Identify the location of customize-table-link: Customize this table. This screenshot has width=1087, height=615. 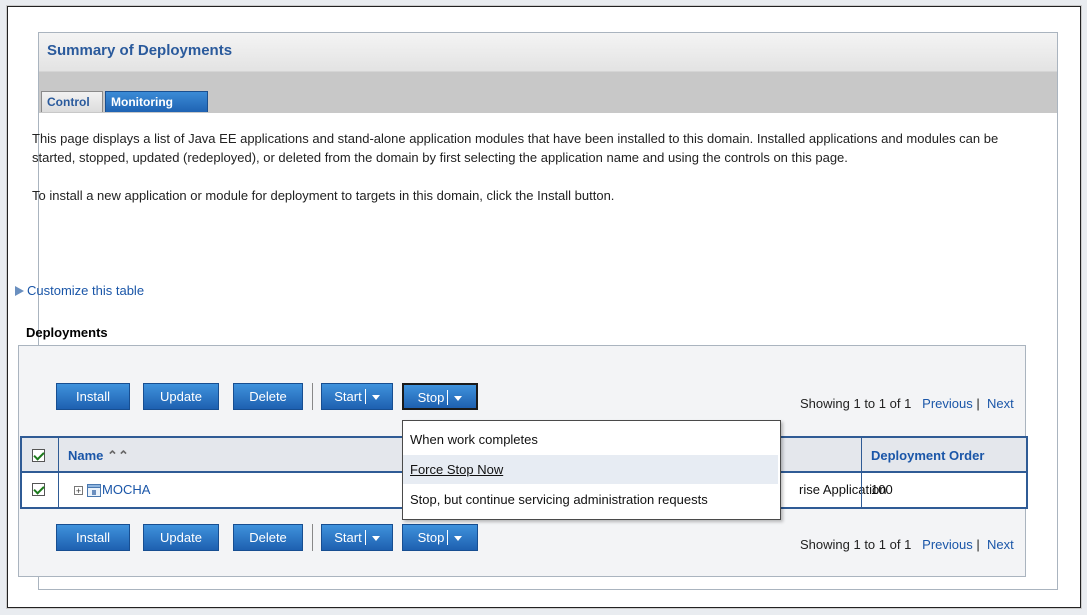
(79, 290).